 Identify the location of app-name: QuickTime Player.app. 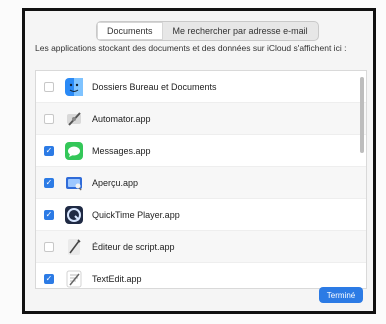
(136, 214).